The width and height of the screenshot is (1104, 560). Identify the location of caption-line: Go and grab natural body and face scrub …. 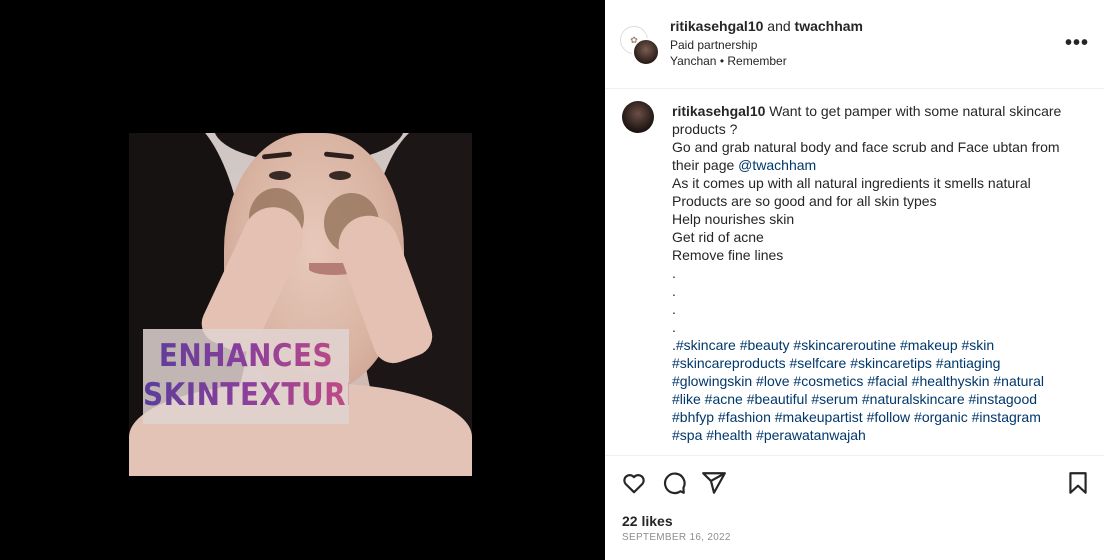
(866, 147).